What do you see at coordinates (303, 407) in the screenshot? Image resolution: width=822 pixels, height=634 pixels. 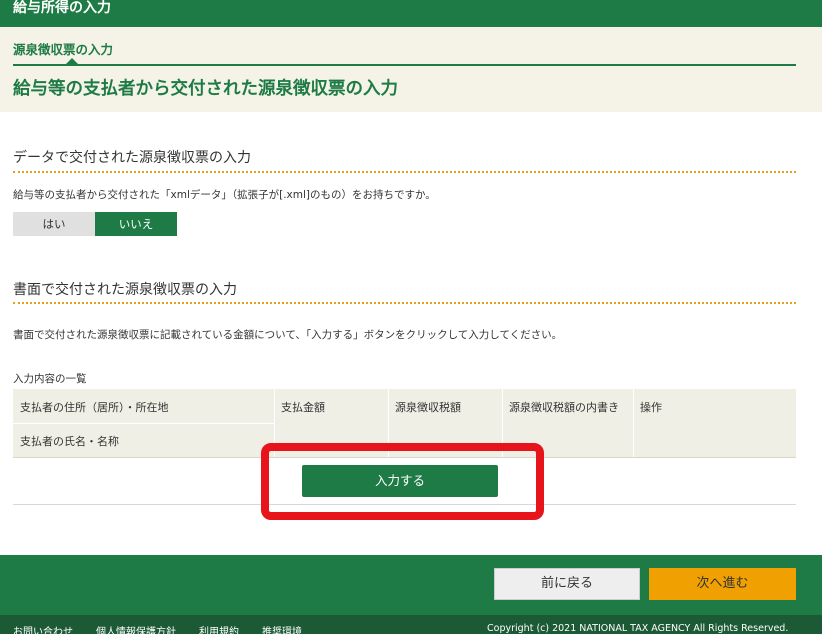 I see `header-payment-amount: 支払金額` at bounding box center [303, 407].